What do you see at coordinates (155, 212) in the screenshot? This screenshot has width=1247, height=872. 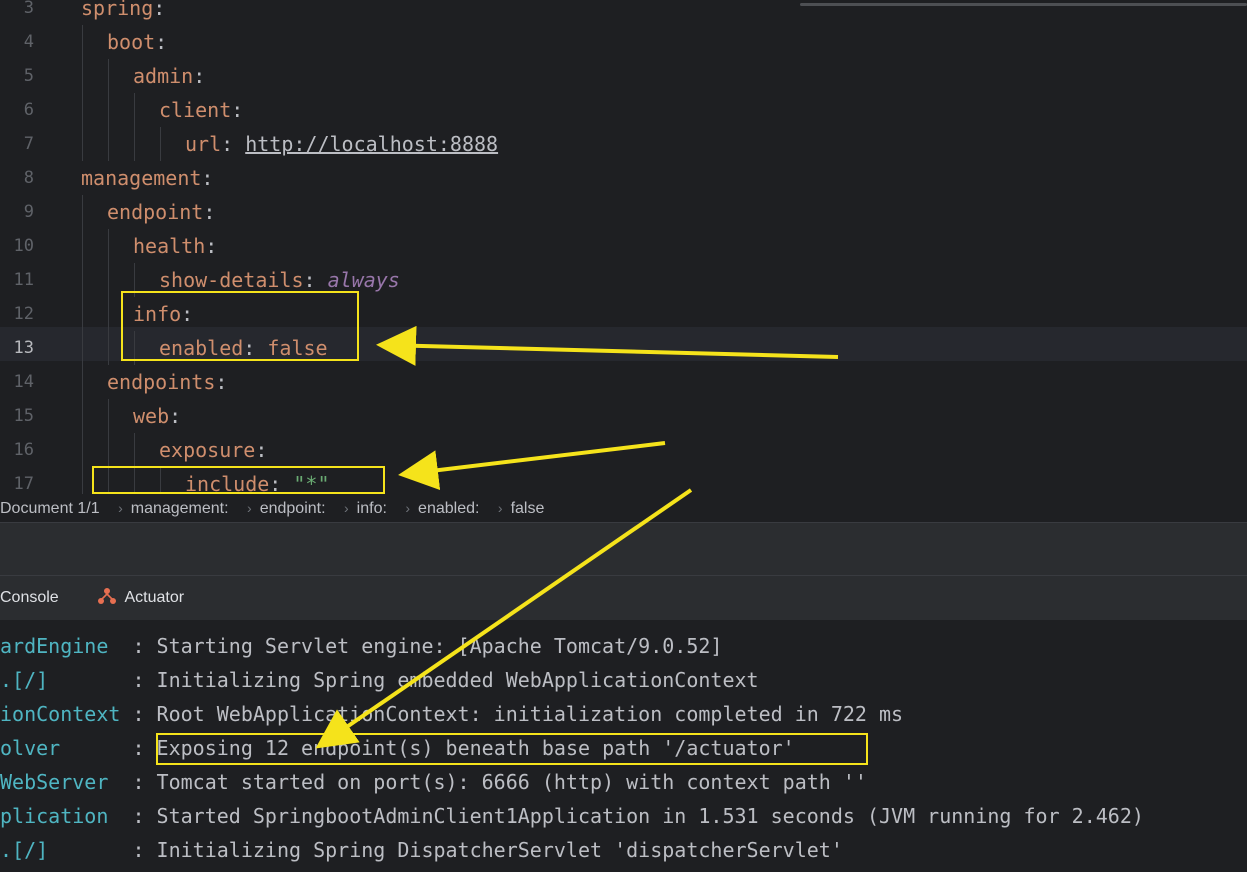 I see `yaml-key: endpoint` at bounding box center [155, 212].